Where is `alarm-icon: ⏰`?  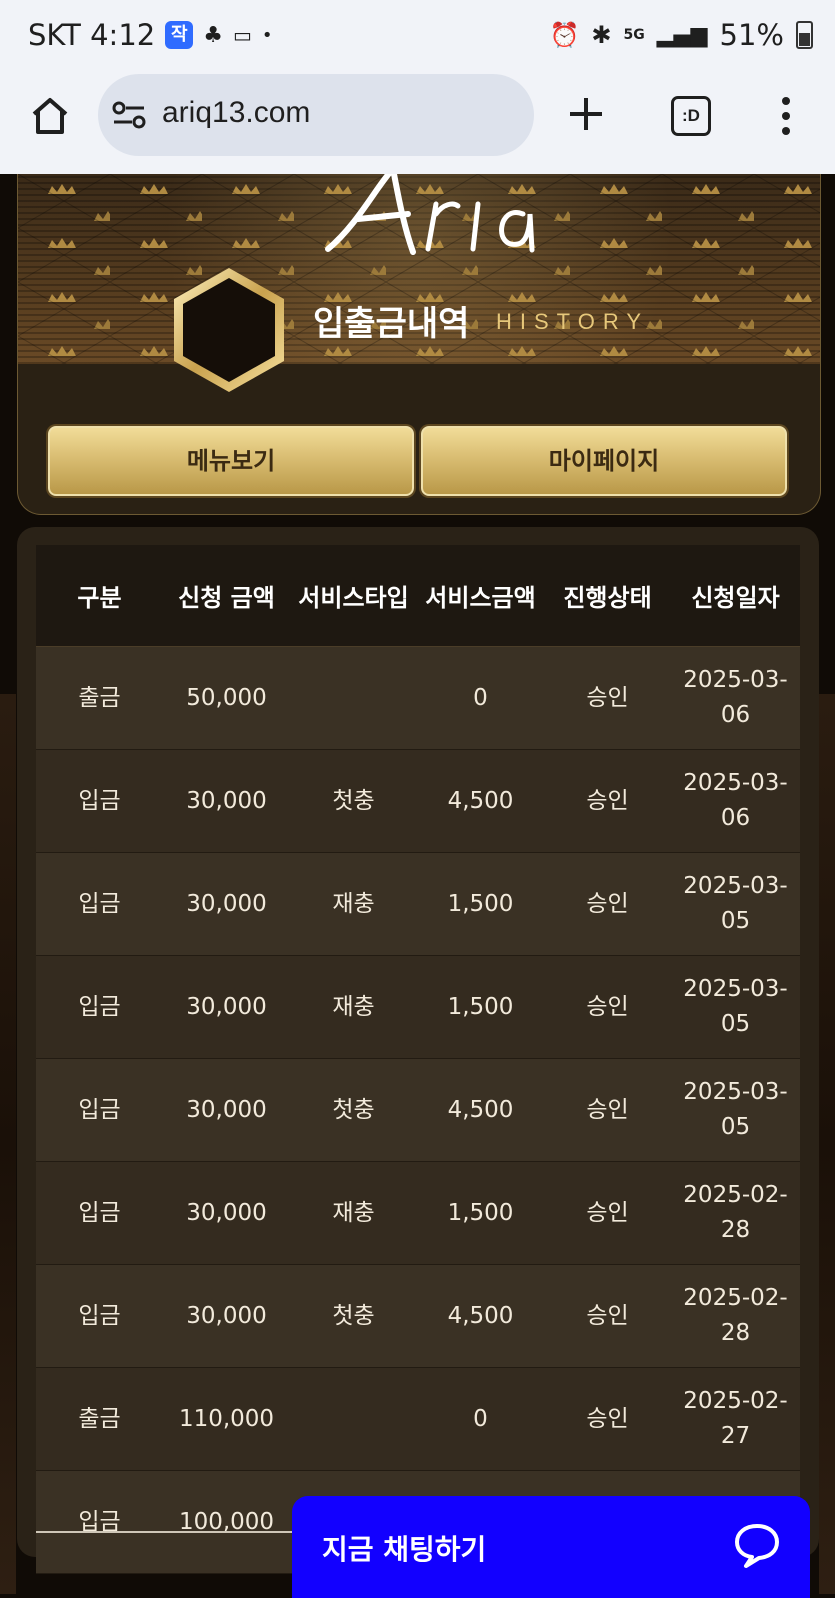
alarm-icon: ⏰ is located at coordinates (564, 35).